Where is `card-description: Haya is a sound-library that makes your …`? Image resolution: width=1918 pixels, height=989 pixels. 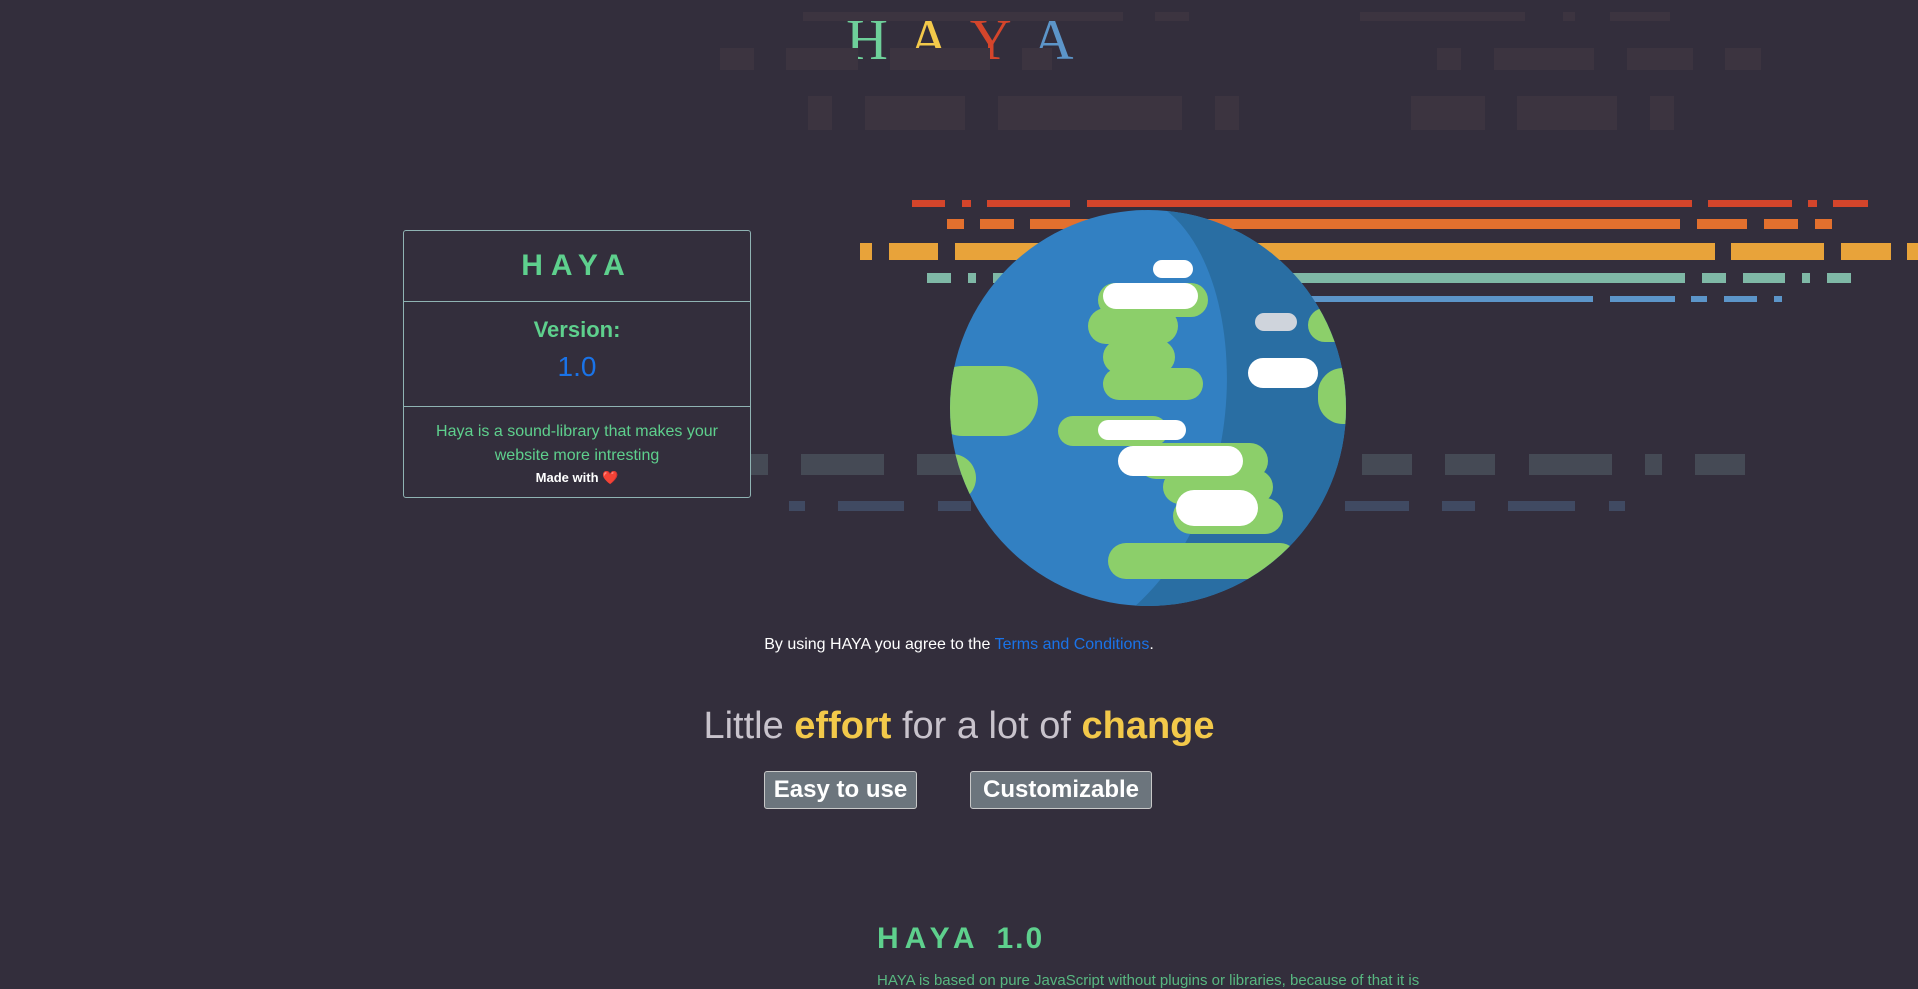
card-description: Haya is a sound-library that makes your … is located at coordinates (577, 443).